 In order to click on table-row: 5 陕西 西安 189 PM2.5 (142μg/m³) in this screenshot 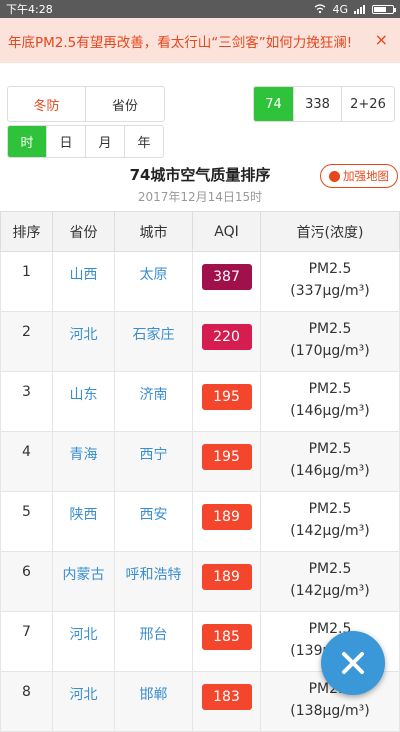, I will do `click(200, 521)`.